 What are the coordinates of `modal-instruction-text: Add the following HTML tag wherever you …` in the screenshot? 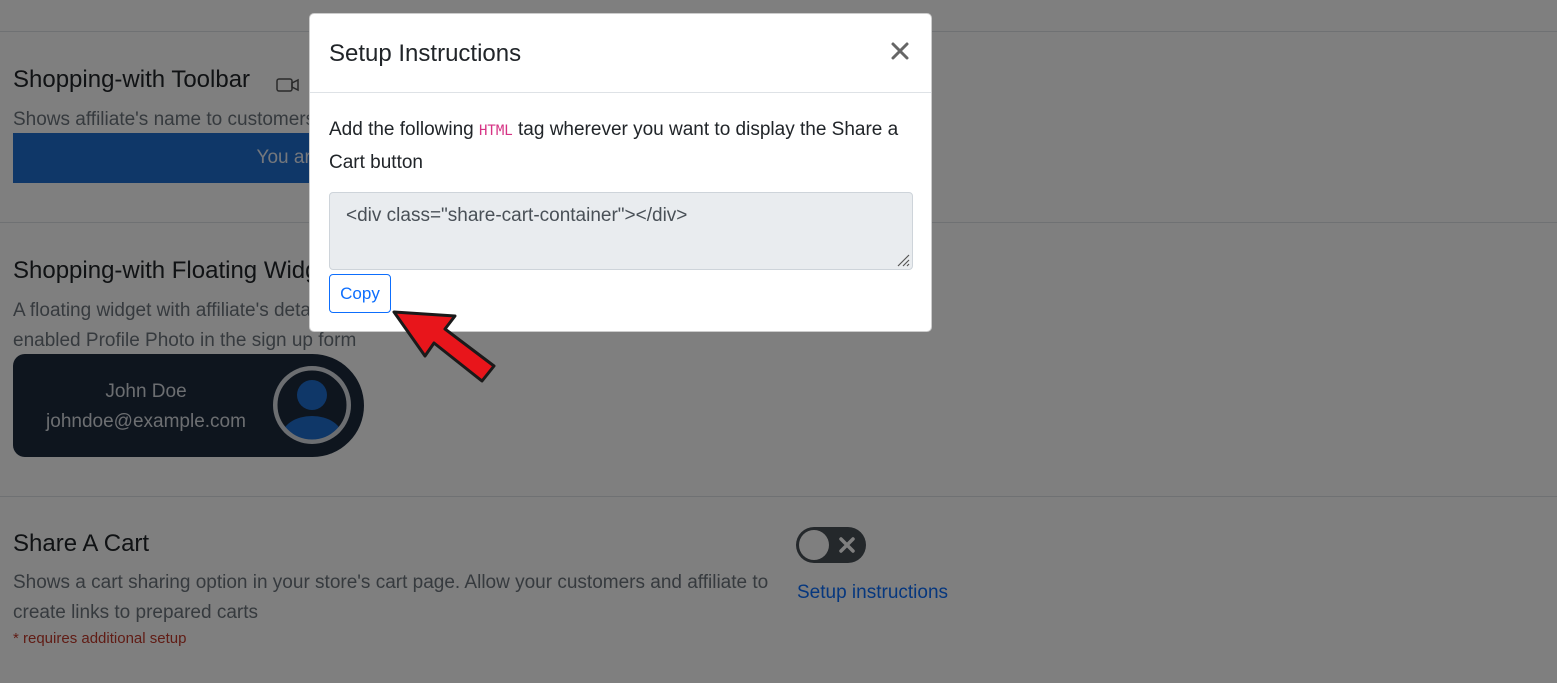 It's located at (619, 146).